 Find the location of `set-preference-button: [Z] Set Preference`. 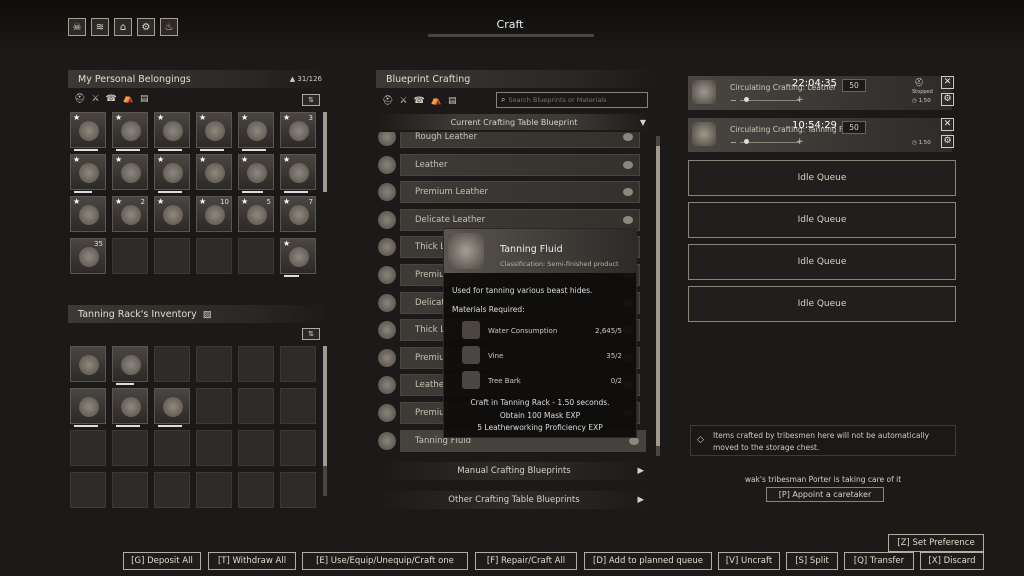

set-preference-button: [Z] Set Preference is located at coordinates (936, 543).